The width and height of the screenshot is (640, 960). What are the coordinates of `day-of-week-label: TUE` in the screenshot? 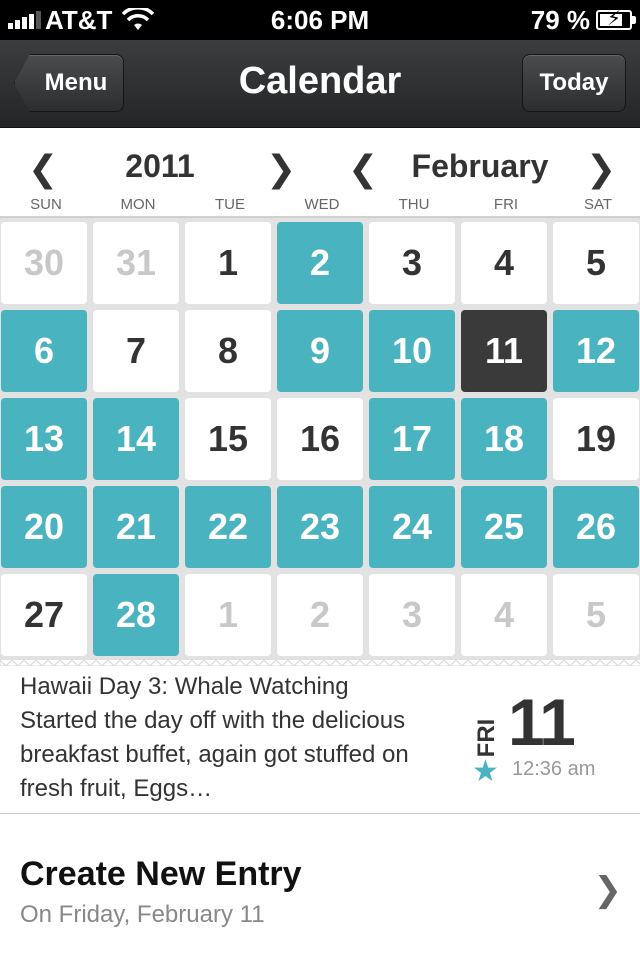 It's located at (230, 204).